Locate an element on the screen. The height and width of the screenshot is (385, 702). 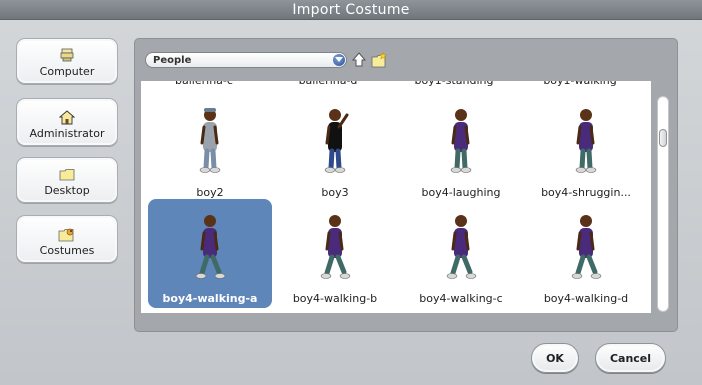
location-label: Administrator is located at coordinates (67, 133).